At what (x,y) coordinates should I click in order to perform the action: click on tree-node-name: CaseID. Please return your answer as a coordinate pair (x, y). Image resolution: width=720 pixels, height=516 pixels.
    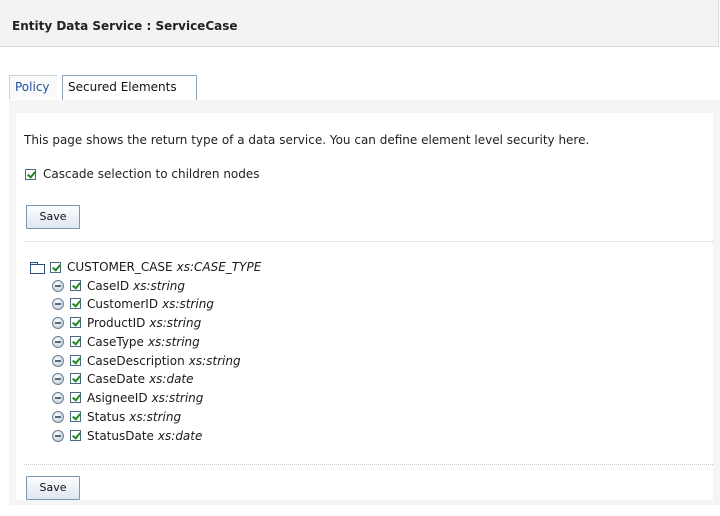
    Looking at the image, I should click on (108, 285).